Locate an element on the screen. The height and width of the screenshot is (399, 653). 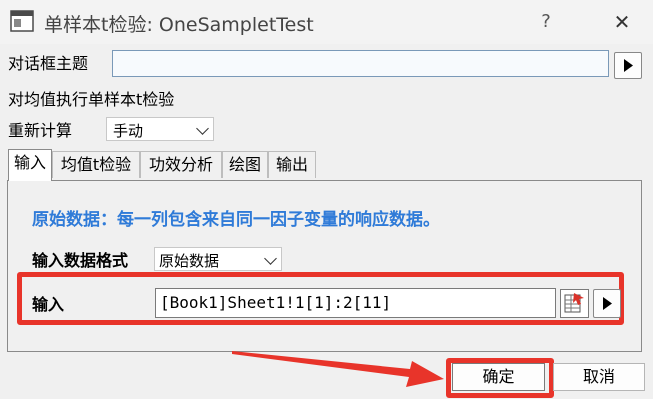
tab-input: 输入 is located at coordinates (30, 165).